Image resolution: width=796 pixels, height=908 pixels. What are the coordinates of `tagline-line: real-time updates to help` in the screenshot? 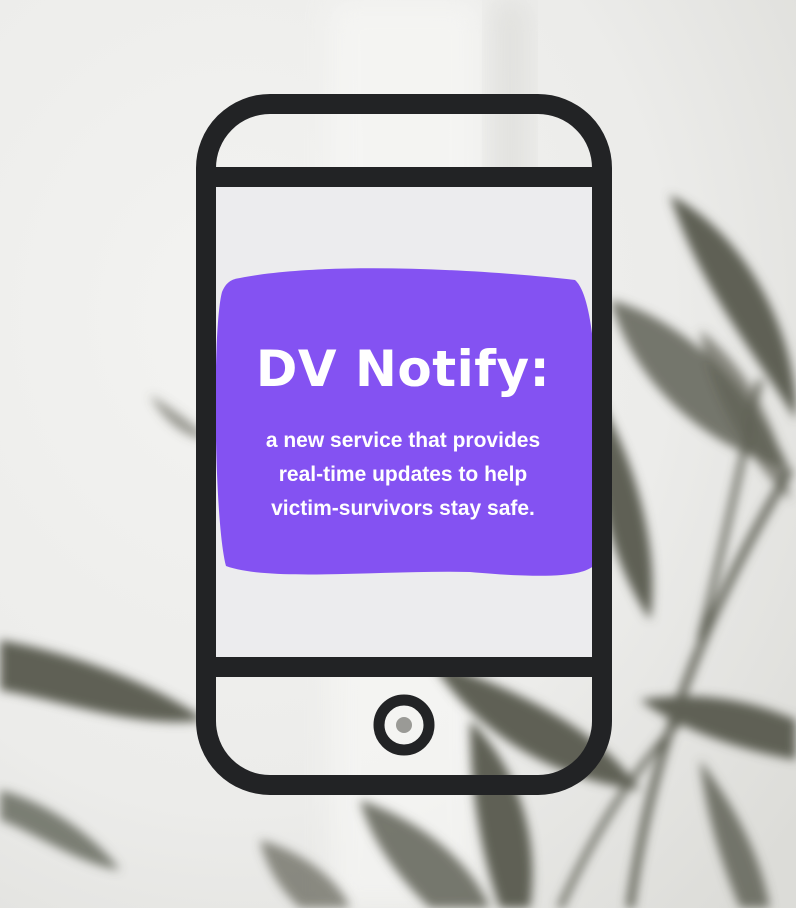 It's located at (403, 474).